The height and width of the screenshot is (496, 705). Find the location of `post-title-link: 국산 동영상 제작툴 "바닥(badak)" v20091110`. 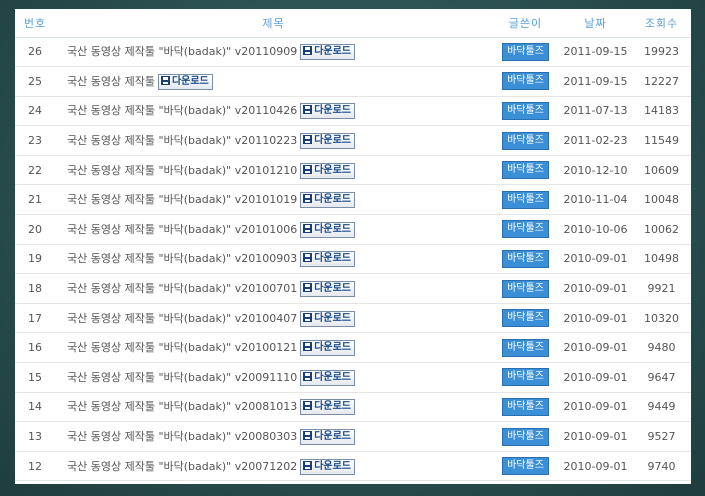

post-title-link: 국산 동영상 제작툴 "바닥(badak)" v20091110 is located at coordinates (182, 377).